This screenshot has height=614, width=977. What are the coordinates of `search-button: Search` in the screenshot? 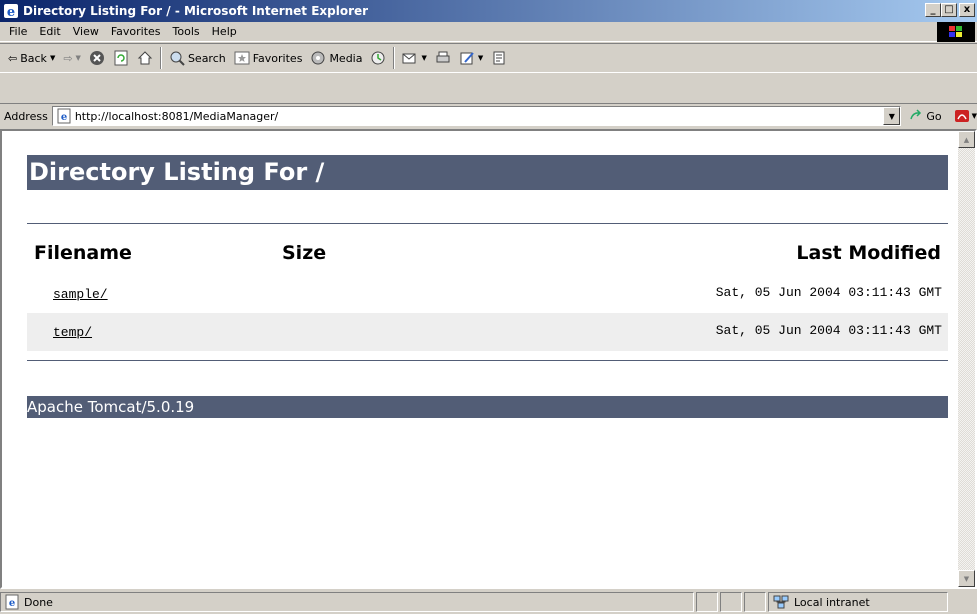 It's located at (197, 58).